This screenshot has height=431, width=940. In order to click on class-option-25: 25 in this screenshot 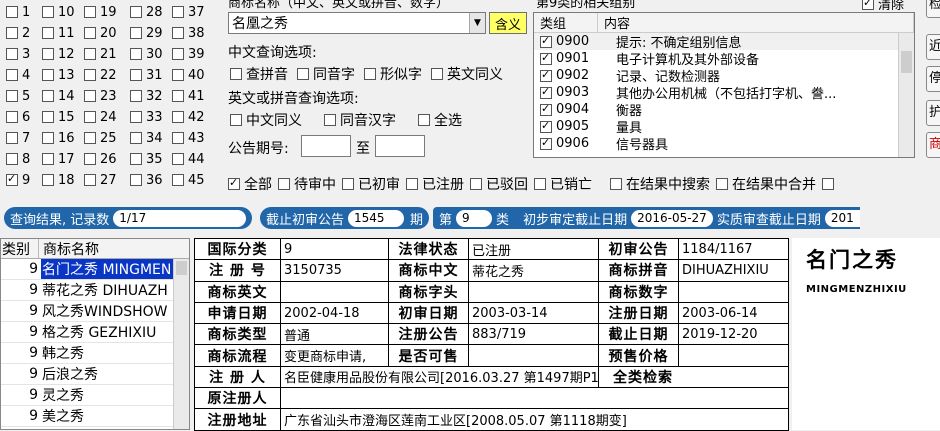, I will do `click(100, 138)`.